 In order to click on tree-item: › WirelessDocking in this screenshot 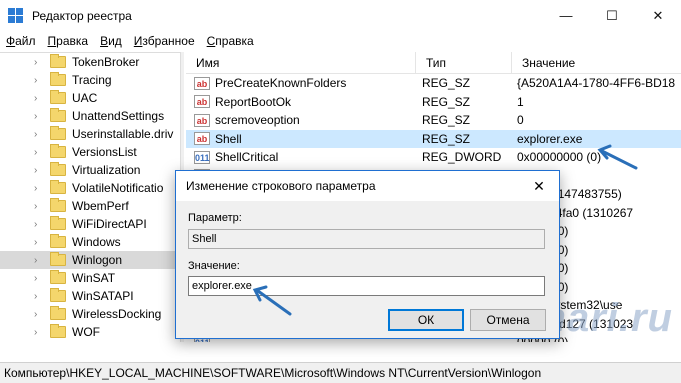, I will do `click(90, 314)`.